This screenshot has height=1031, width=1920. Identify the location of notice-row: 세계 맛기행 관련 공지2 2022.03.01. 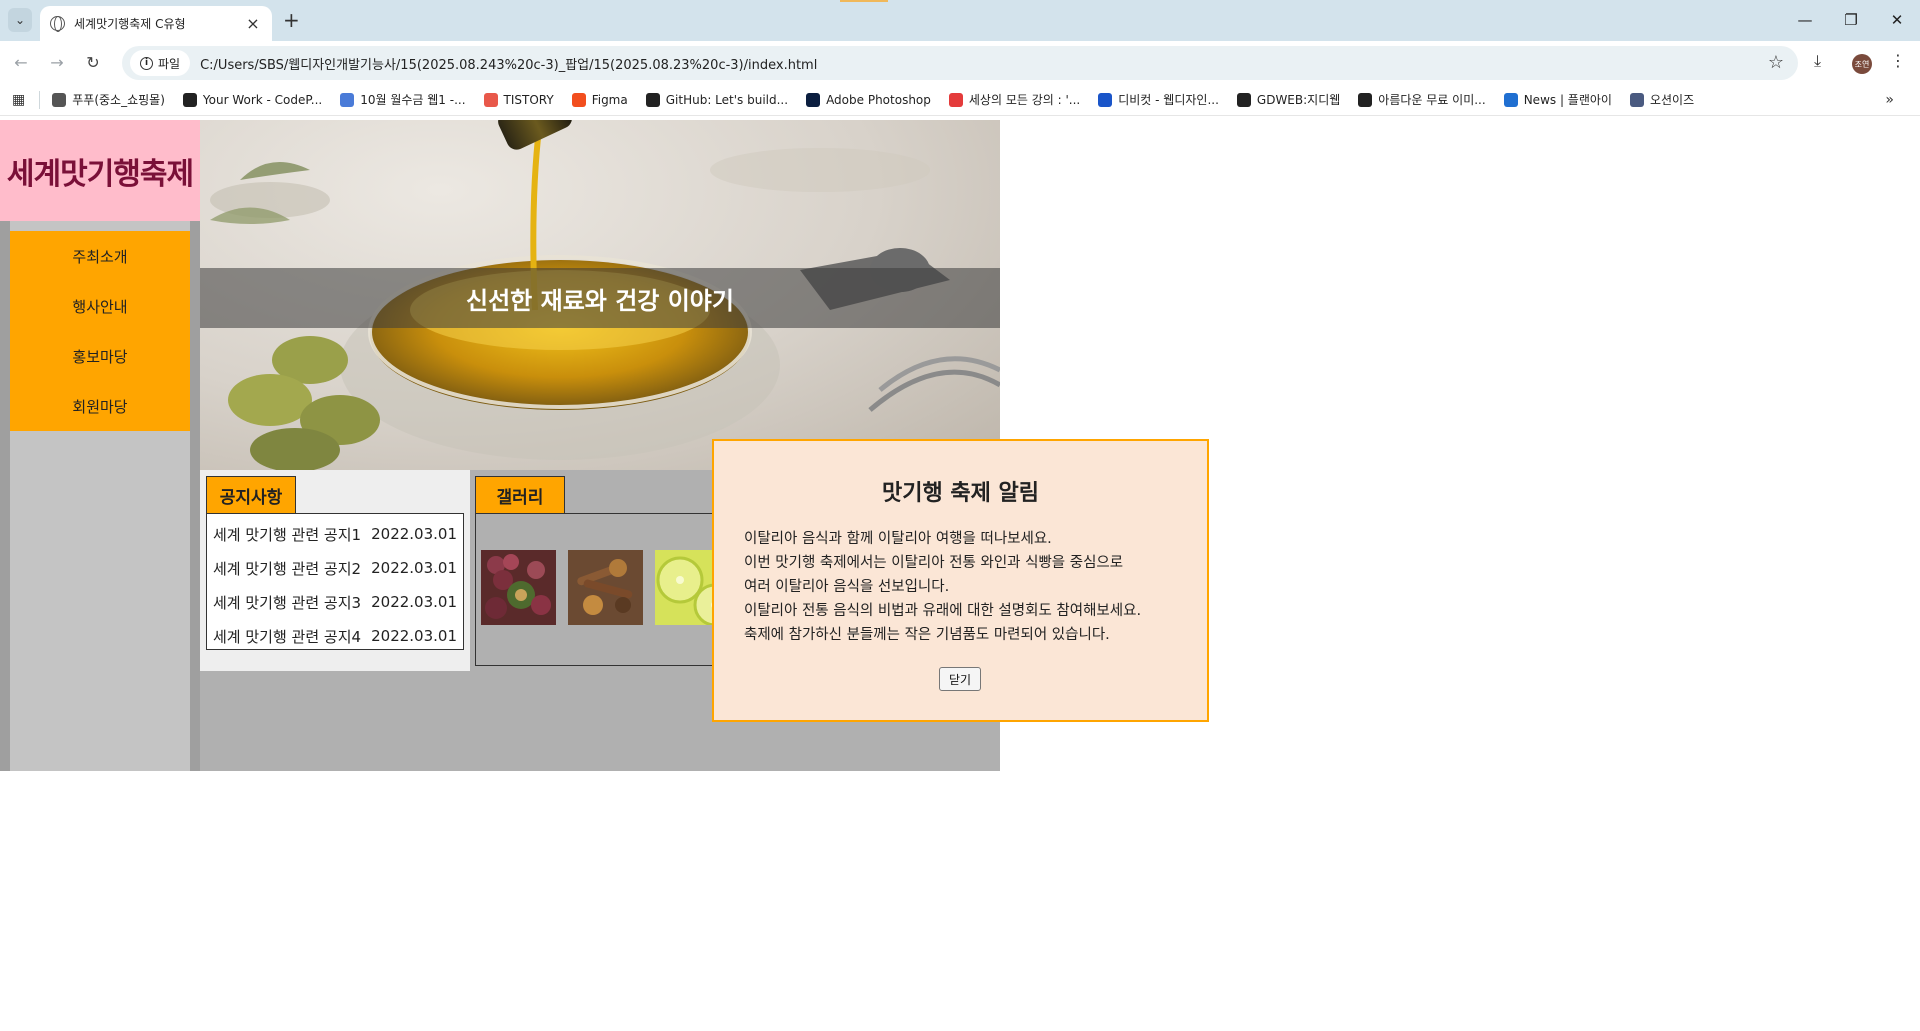
(335, 568).